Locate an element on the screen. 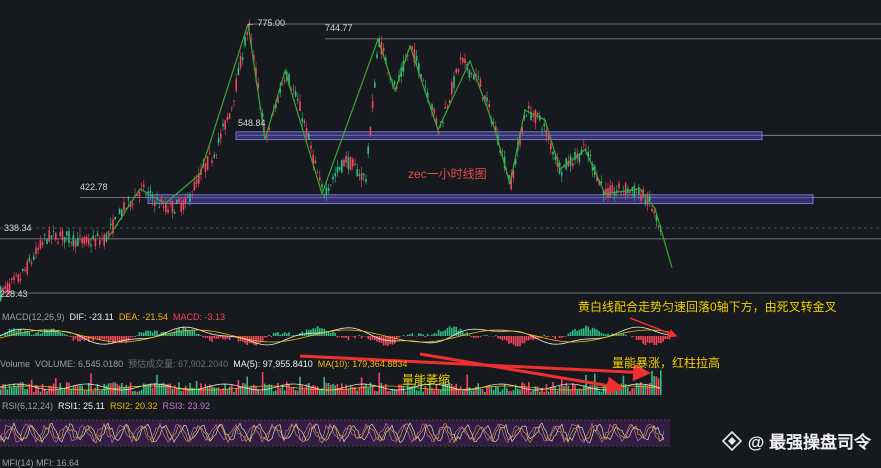 The height and width of the screenshot is (468, 881). macd-name: MACD(12,26,9) is located at coordinates (33, 317).